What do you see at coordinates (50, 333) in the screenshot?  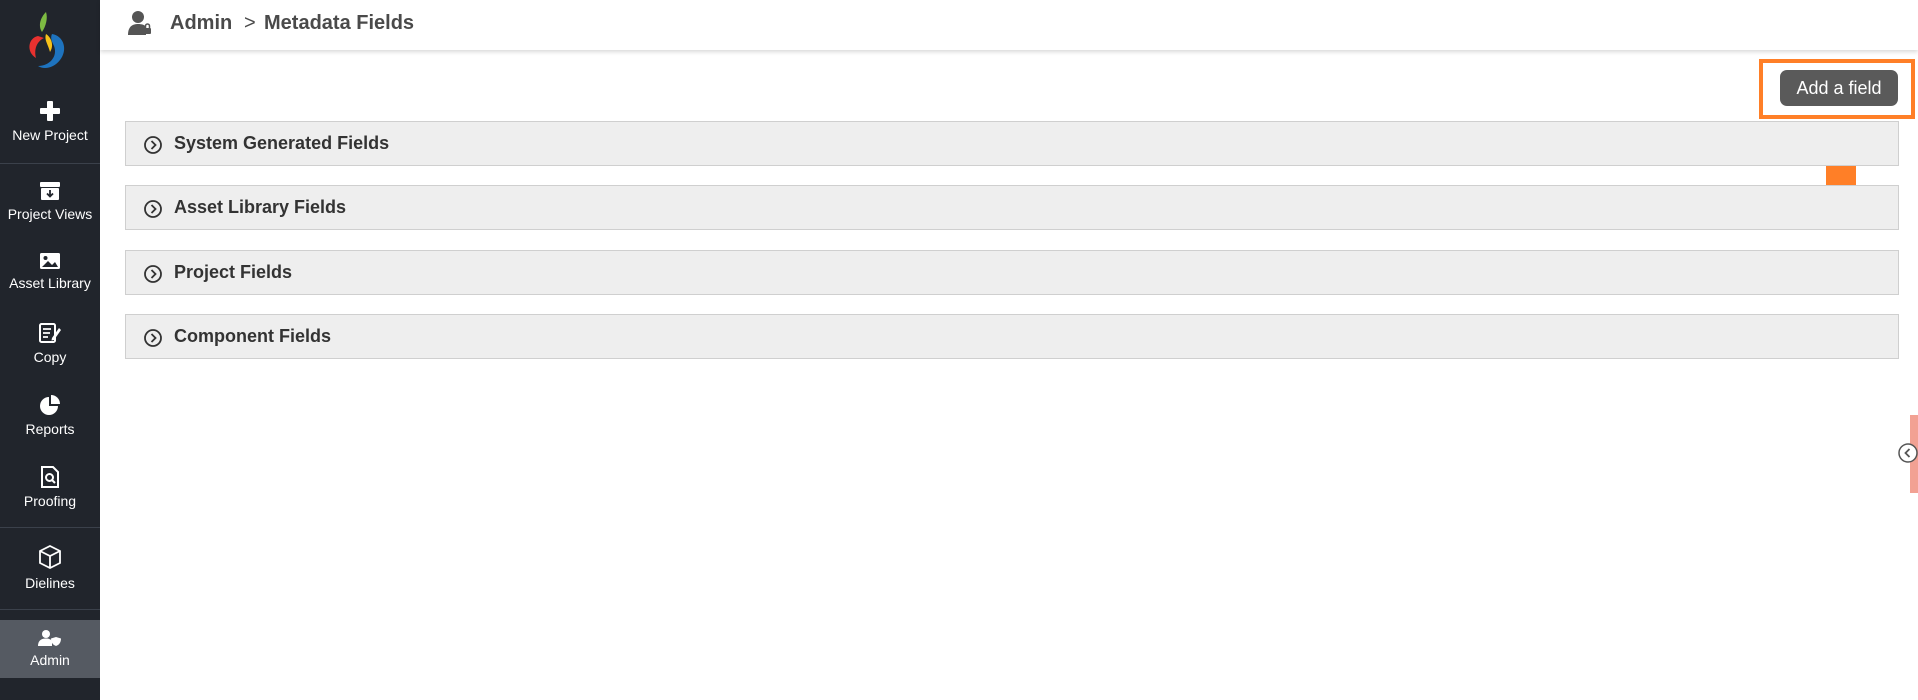 I see `edit-document-icon` at bounding box center [50, 333].